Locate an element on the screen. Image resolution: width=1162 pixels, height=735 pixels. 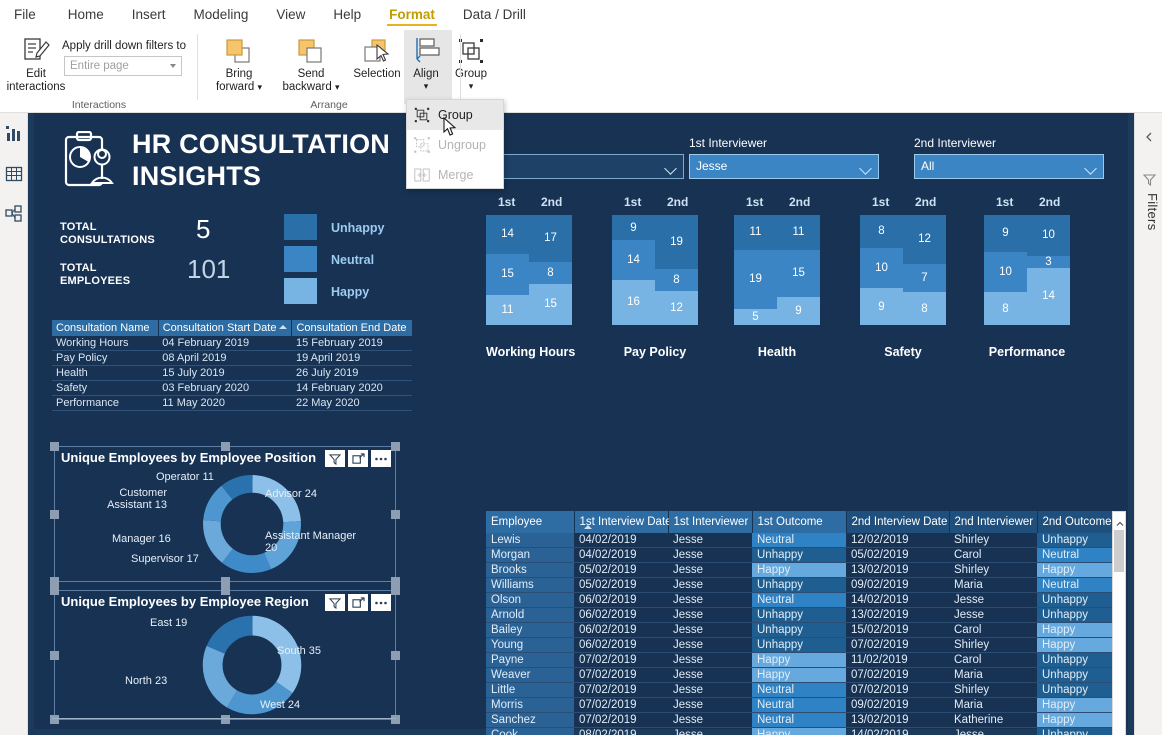
col-1st-interview-date: 1st Interview Date is located at coordinates (623, 522).